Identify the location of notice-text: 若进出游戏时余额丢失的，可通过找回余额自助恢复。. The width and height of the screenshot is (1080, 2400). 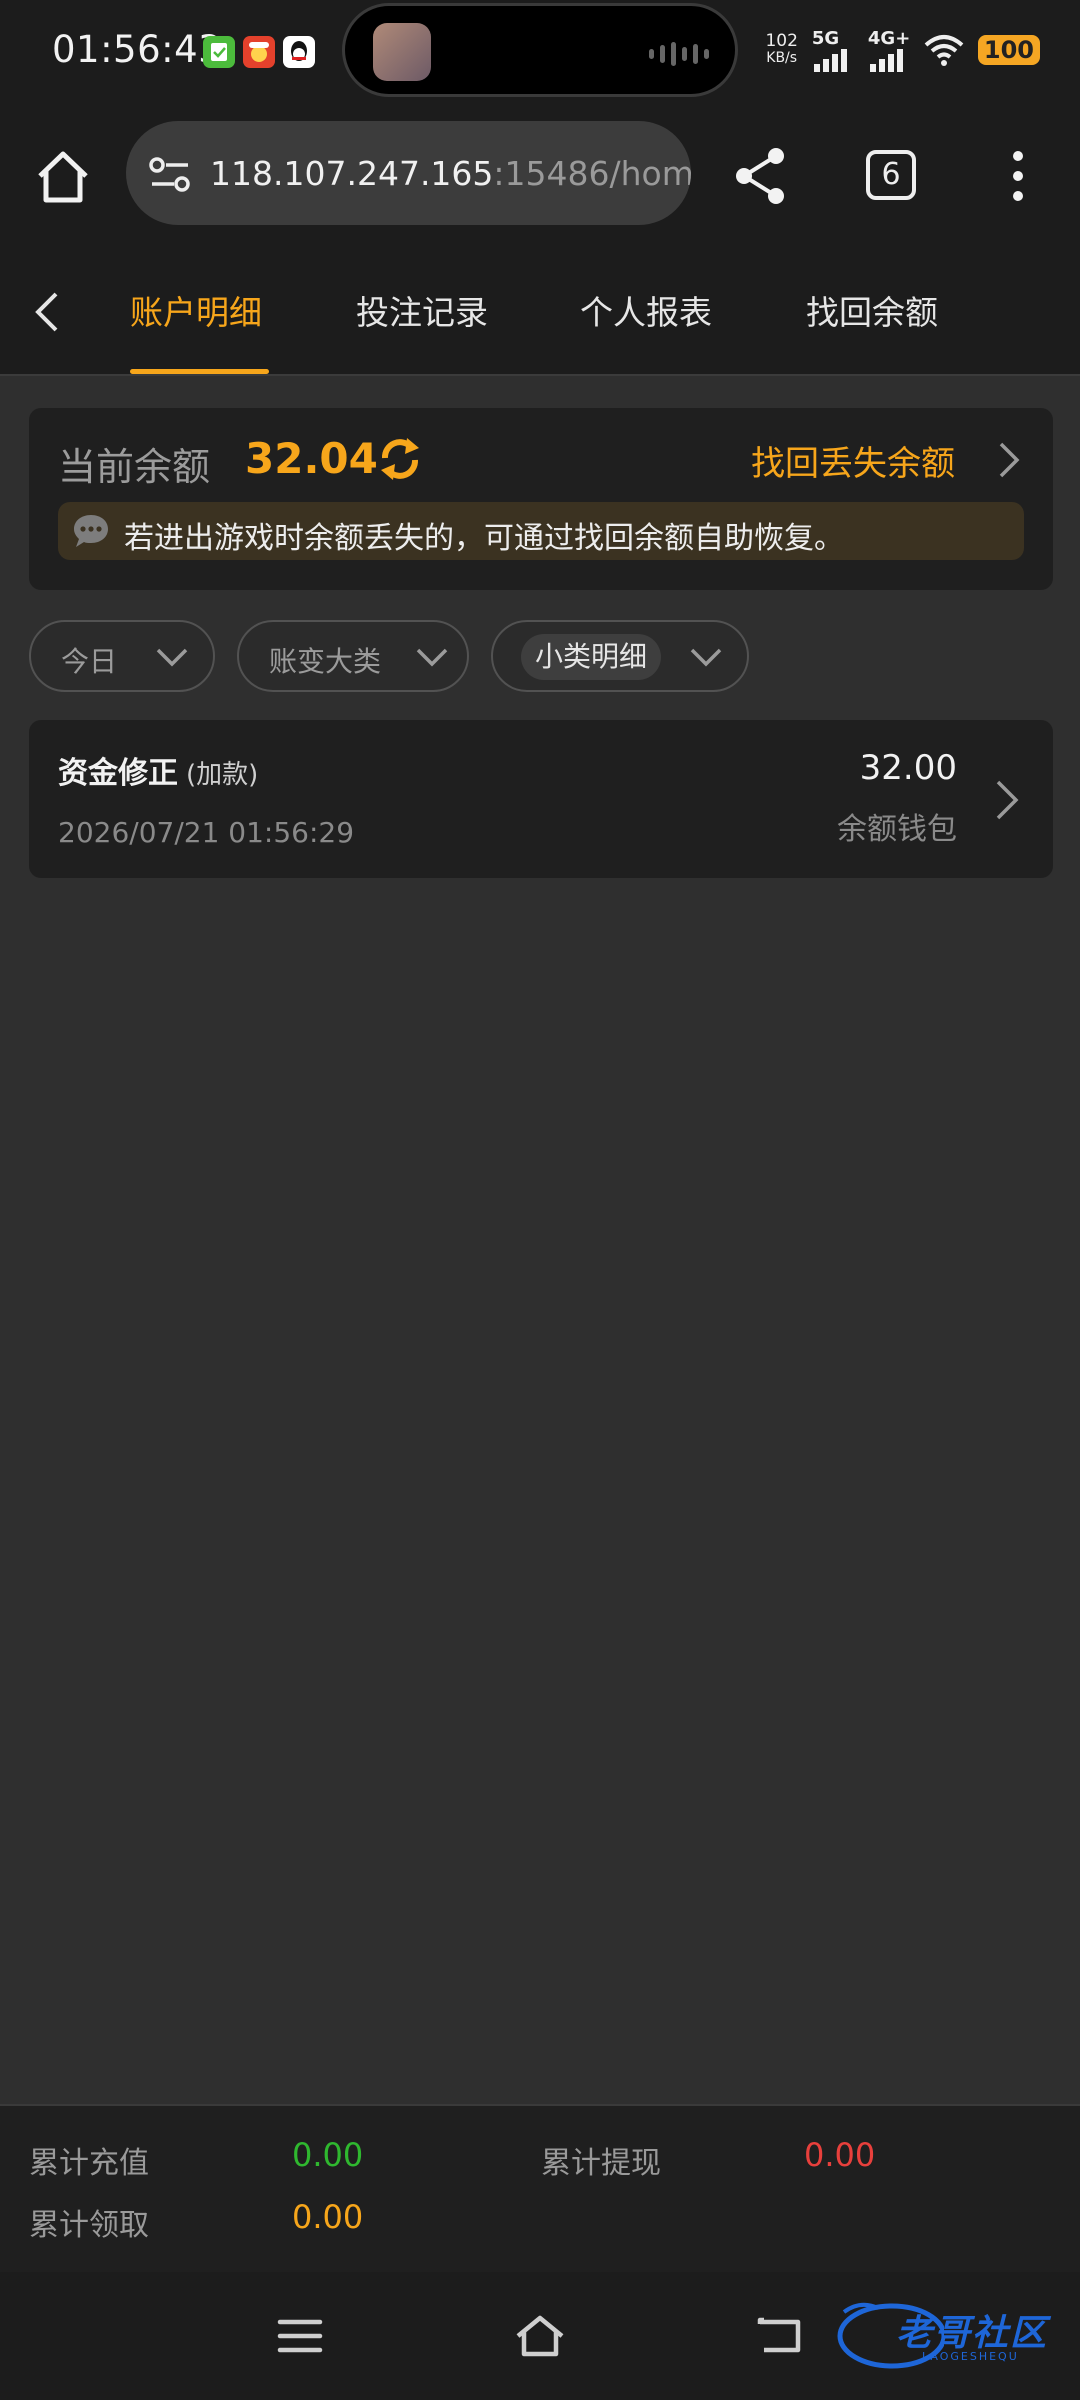
(484, 538).